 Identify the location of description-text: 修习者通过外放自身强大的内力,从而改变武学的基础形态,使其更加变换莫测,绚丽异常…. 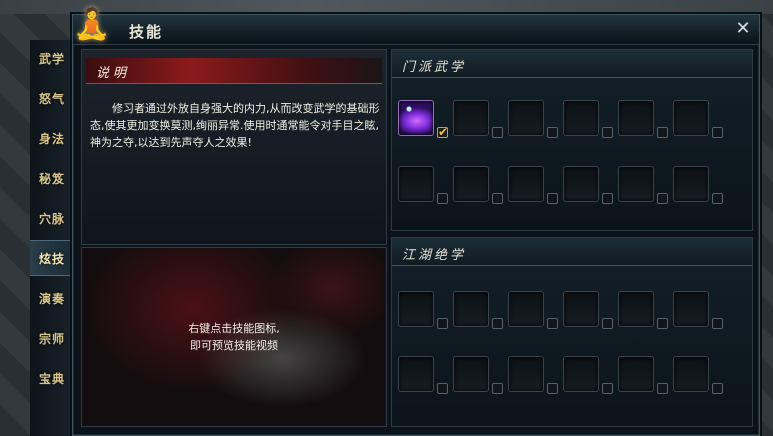
(235, 125).